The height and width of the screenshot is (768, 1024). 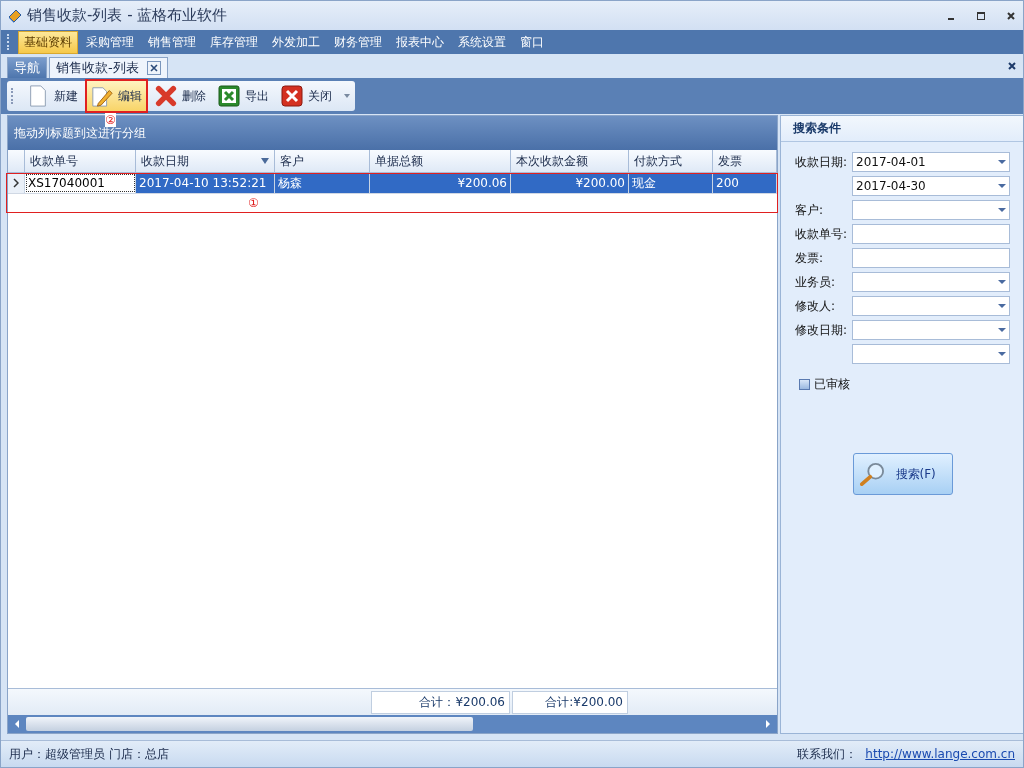 I want to click on toolbar-button: 编辑, so click(x=116, y=96).